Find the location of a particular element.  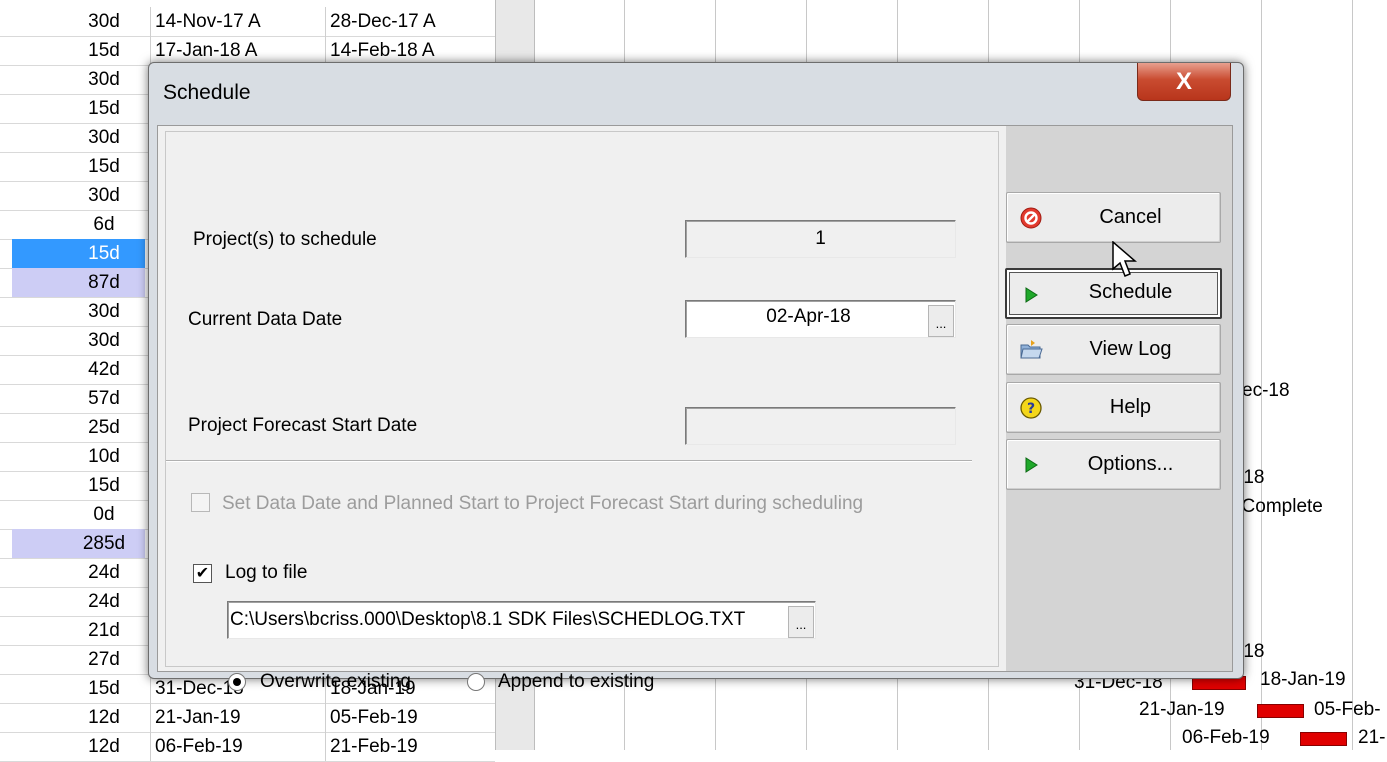

duration-cell: 25d is located at coordinates (78, 427).